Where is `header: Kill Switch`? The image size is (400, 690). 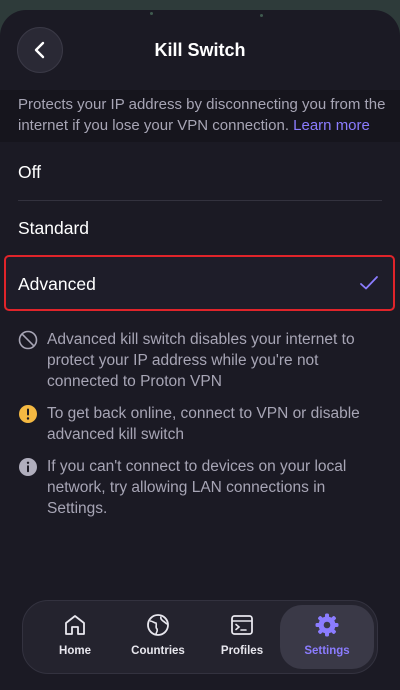 header: Kill Switch is located at coordinates (200, 50).